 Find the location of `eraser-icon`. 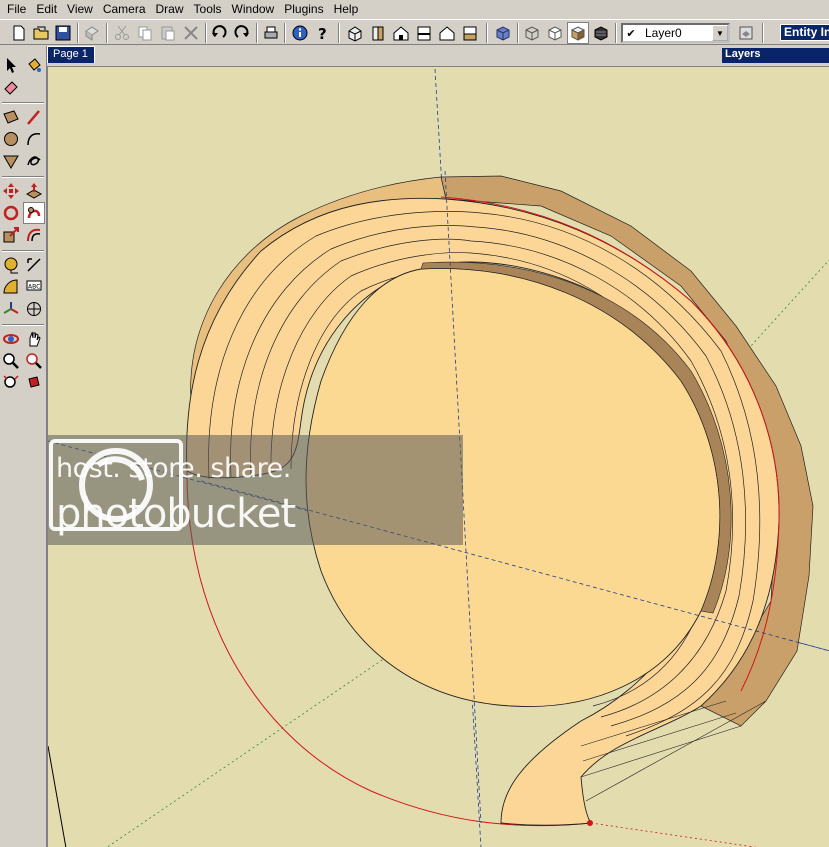

eraser-icon is located at coordinates (11, 87).